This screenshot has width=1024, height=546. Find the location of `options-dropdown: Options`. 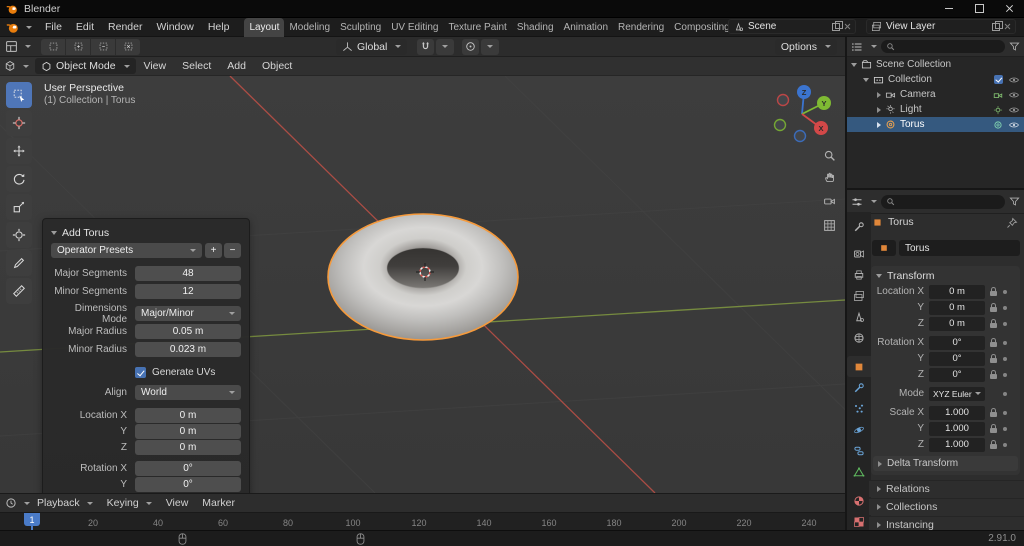

options-dropdown: Options is located at coordinates (805, 46).